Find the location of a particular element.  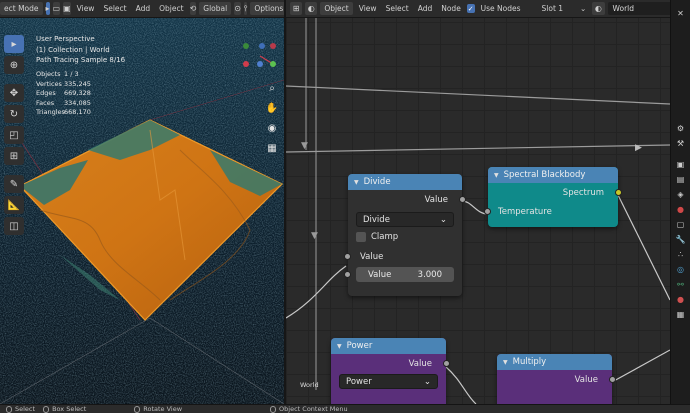

temperature-input-row: Temperature is located at coordinates (551, 212).